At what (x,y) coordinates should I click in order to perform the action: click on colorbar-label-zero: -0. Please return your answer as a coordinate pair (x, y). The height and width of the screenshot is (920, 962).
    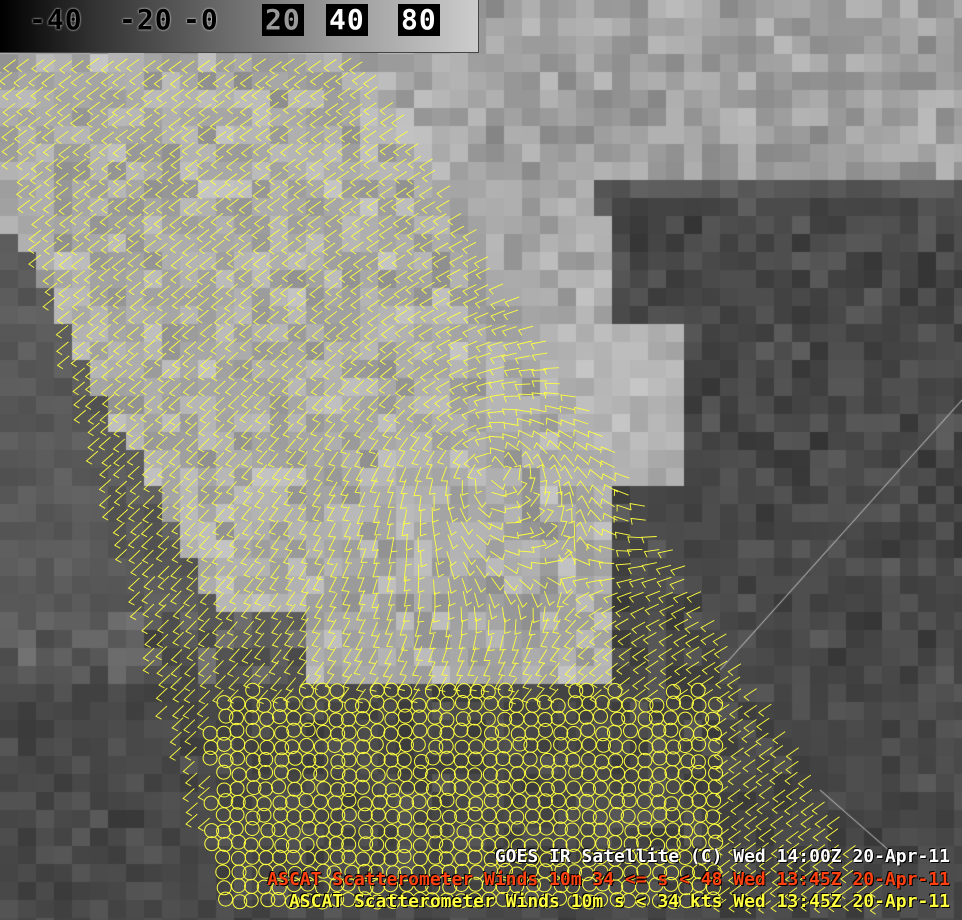
    Looking at the image, I should click on (201, 19).